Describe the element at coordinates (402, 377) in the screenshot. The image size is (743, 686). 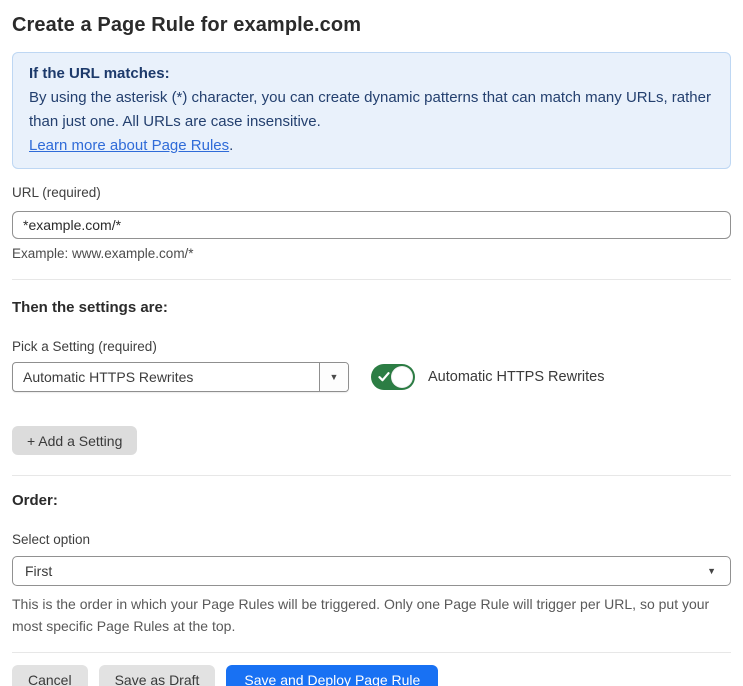
I see `toggle-knob` at that location.